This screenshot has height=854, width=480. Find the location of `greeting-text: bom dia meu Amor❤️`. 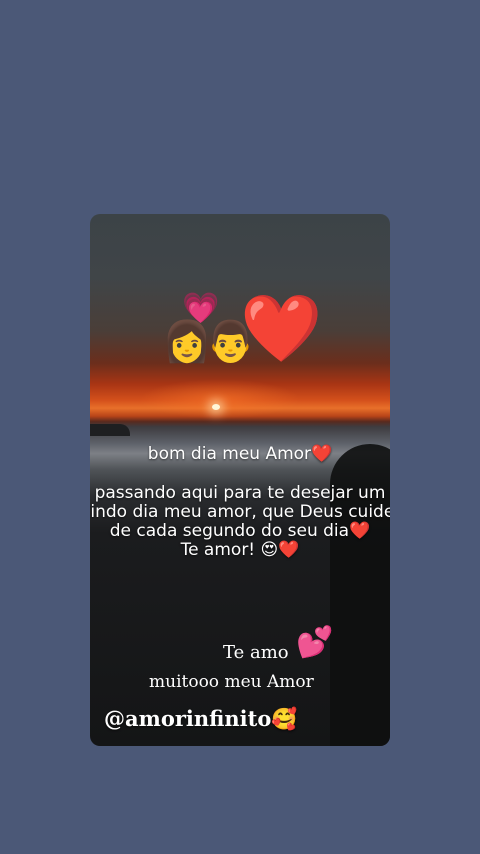

greeting-text: bom dia meu Amor❤️ is located at coordinates (240, 454).